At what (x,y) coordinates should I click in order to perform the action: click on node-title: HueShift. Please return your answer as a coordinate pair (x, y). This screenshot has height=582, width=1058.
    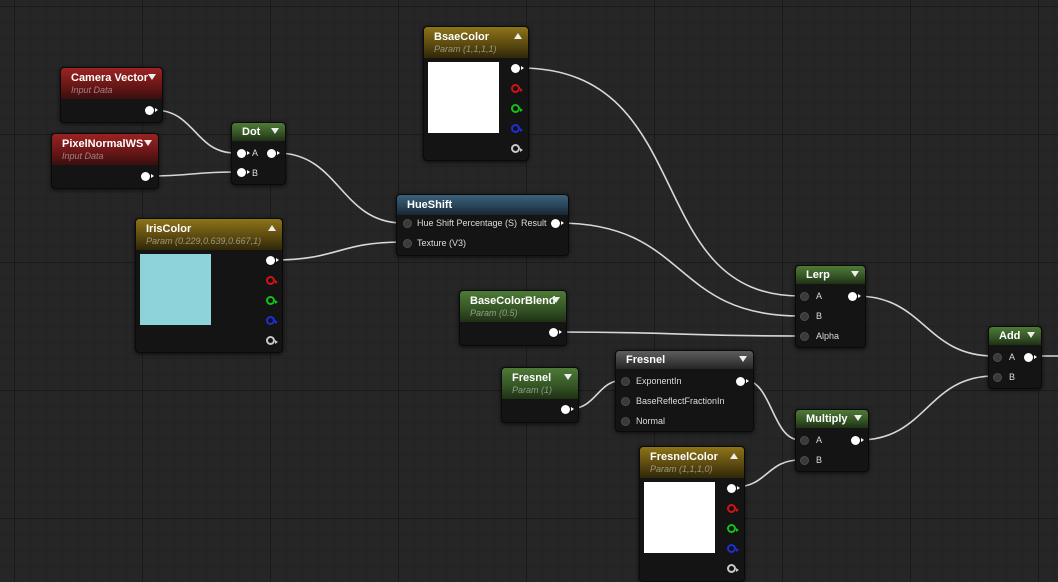
    Looking at the image, I should click on (430, 205).